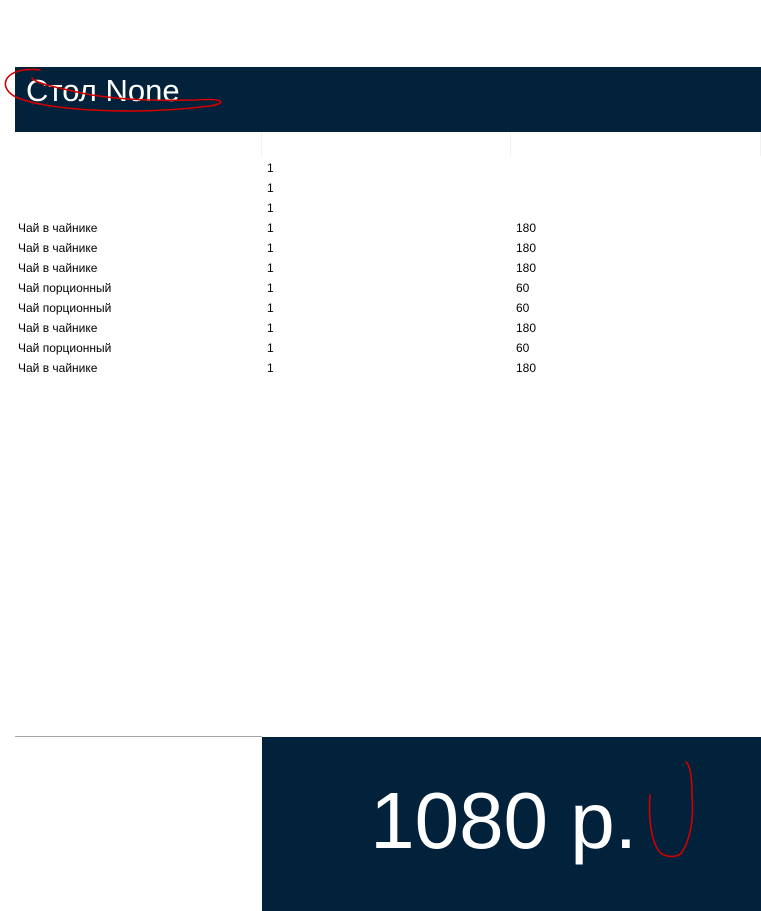 This screenshot has height=911, width=761. I want to click on total-panel: 1080 р., so click(511, 824).